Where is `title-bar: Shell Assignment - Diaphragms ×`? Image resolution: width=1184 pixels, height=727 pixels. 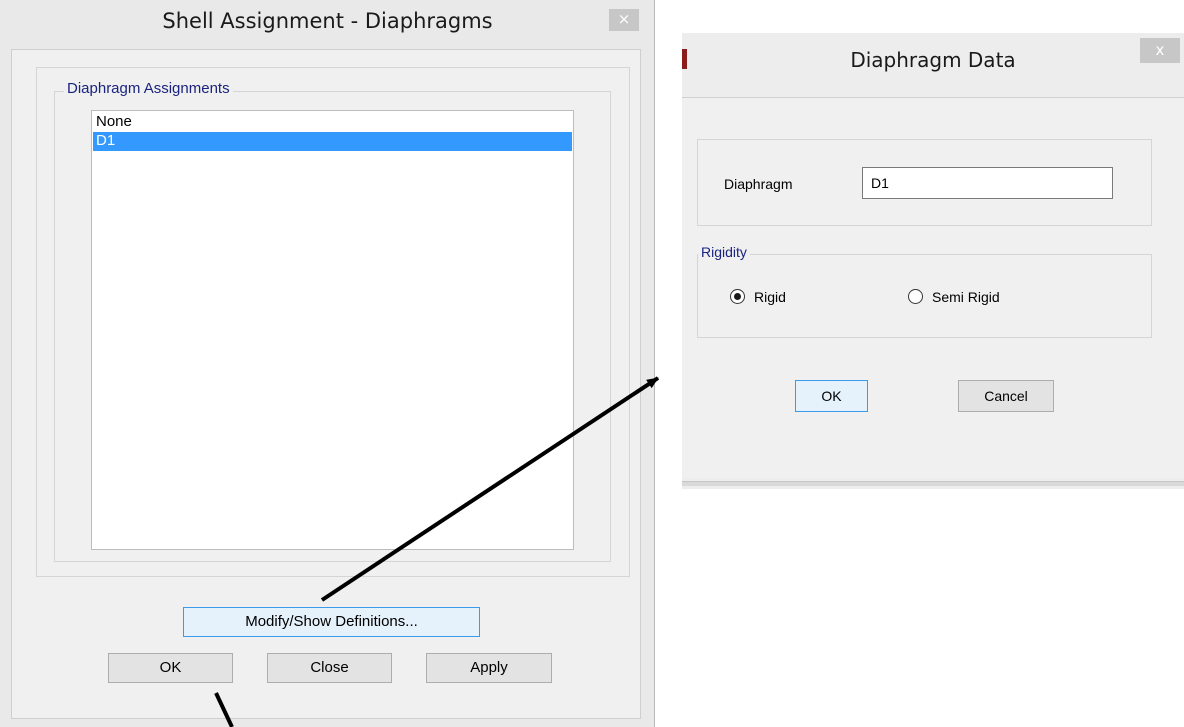 title-bar: Shell Assignment - Diaphragms × is located at coordinates (327, 25).